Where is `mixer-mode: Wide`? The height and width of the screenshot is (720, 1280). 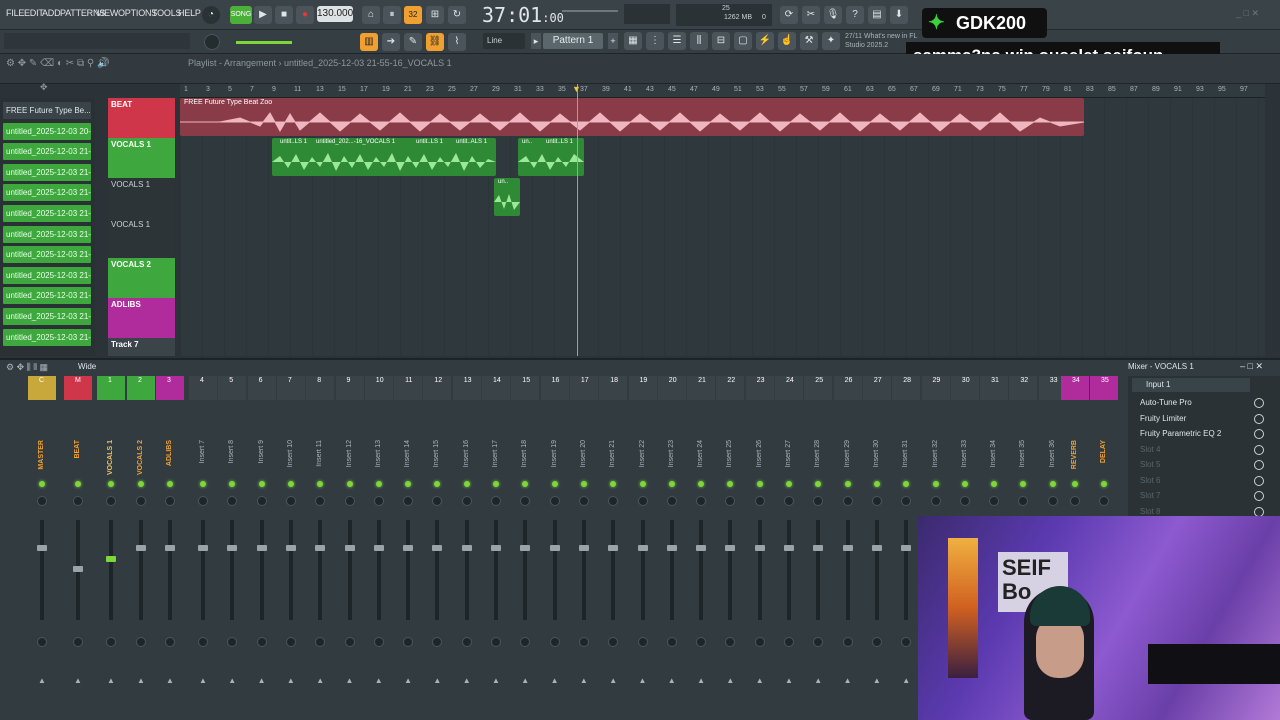
mixer-mode: Wide is located at coordinates (87, 366).